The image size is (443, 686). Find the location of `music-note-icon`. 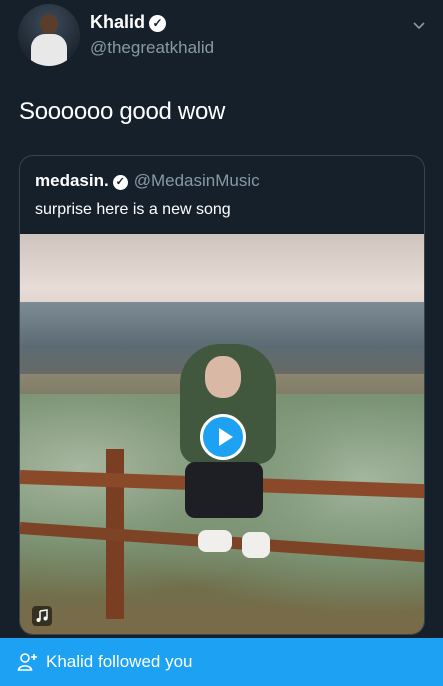

music-note-icon is located at coordinates (42, 615).